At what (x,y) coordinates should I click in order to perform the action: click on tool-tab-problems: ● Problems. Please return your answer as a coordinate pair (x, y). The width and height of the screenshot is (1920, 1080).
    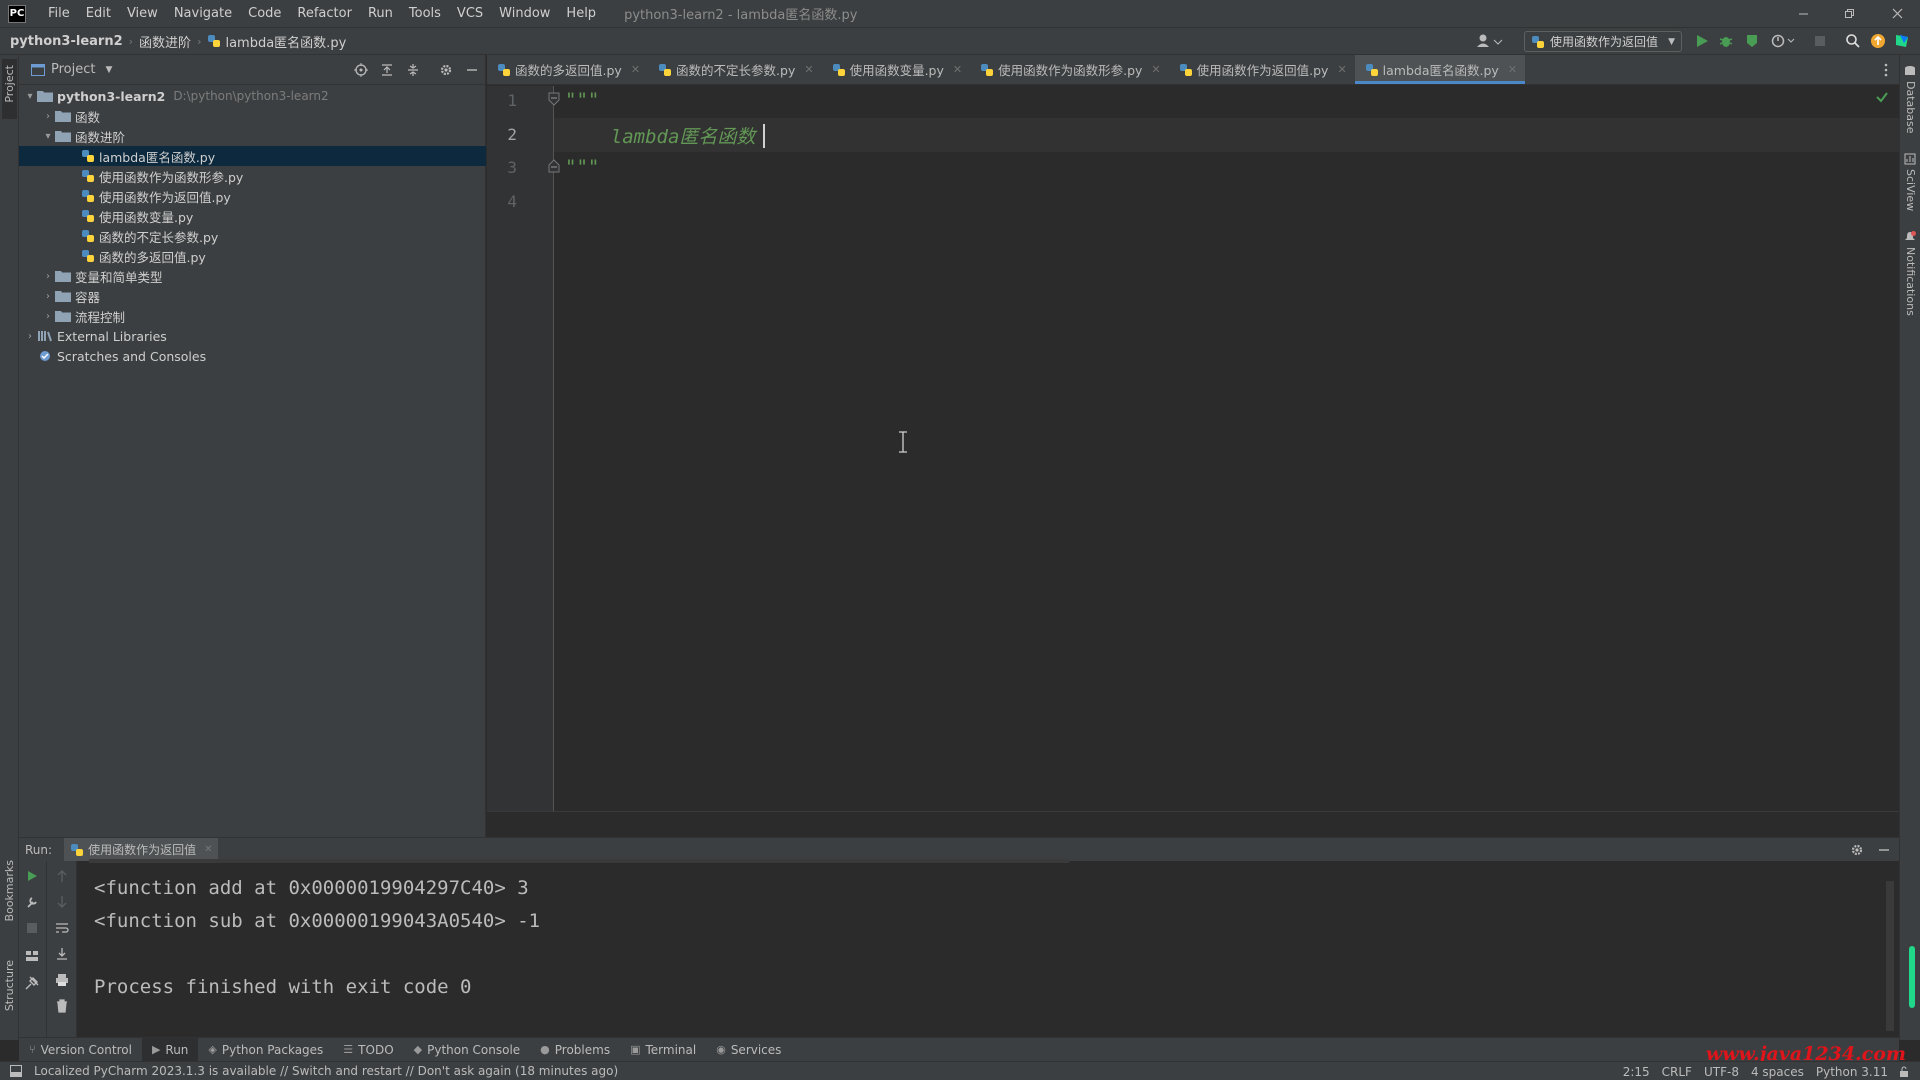
    Looking at the image, I should click on (575, 1050).